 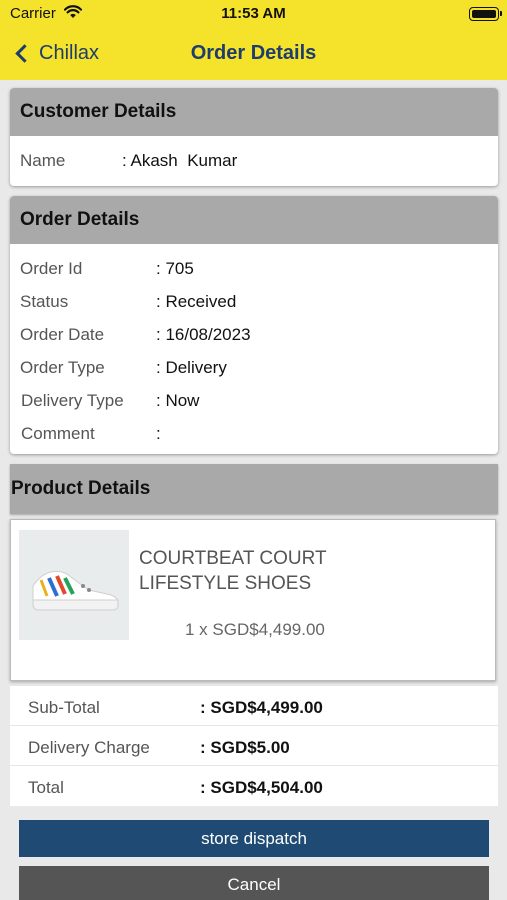 I want to click on order-date-value: : 16/08/2023, so click(x=203, y=334).